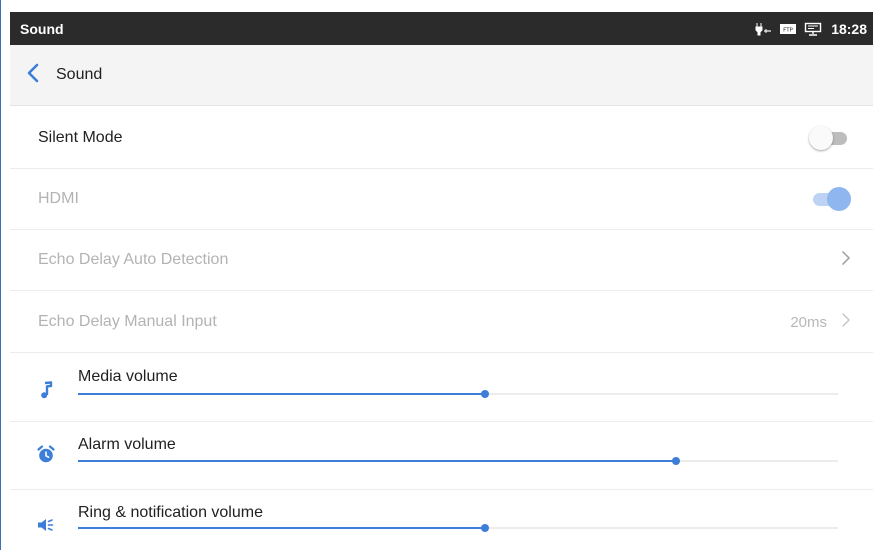 This screenshot has width=873, height=550. I want to click on status-bar-title: Sound, so click(42, 28).